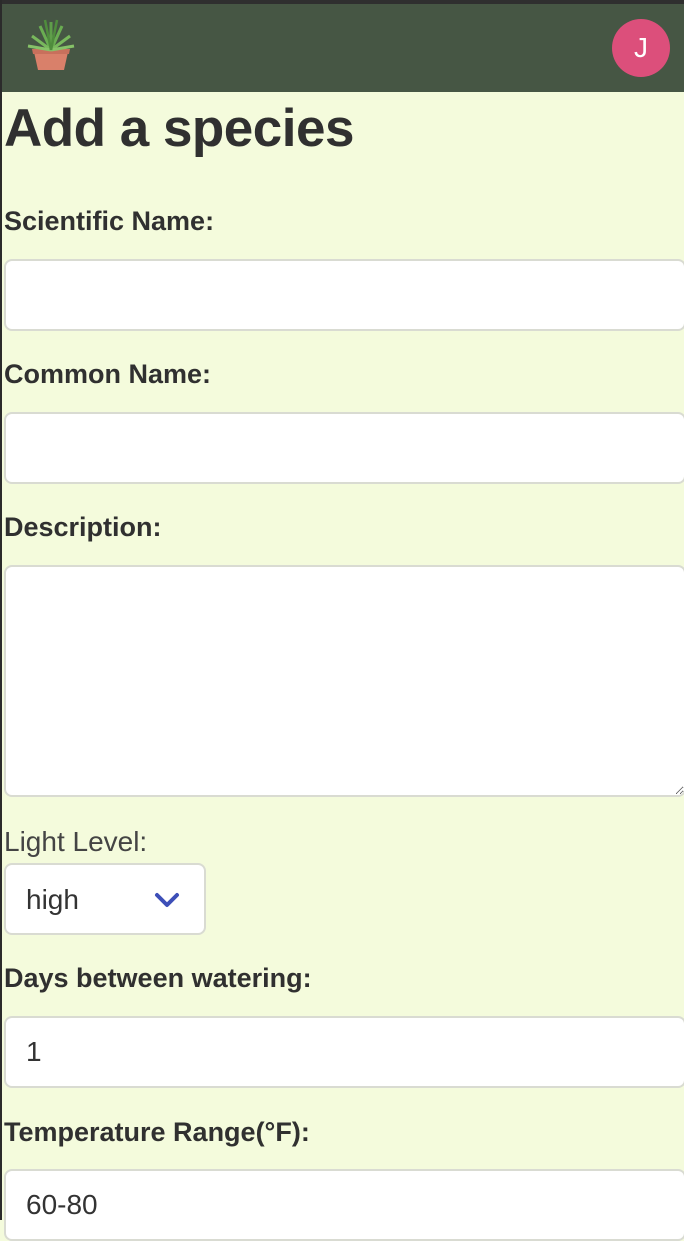  Describe the element at coordinates (167, 900) in the screenshot. I see `chevron-down-icon` at that location.